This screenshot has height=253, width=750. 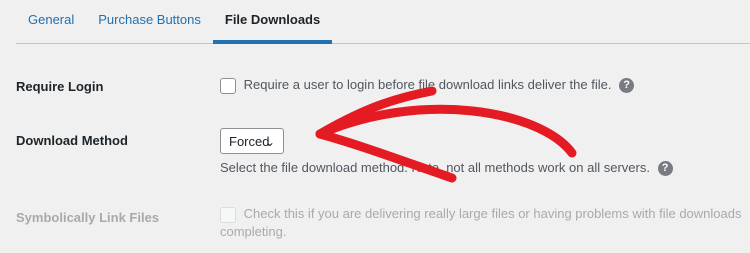 I want to click on tab-file-downloads: File Downloads, so click(x=272, y=22).